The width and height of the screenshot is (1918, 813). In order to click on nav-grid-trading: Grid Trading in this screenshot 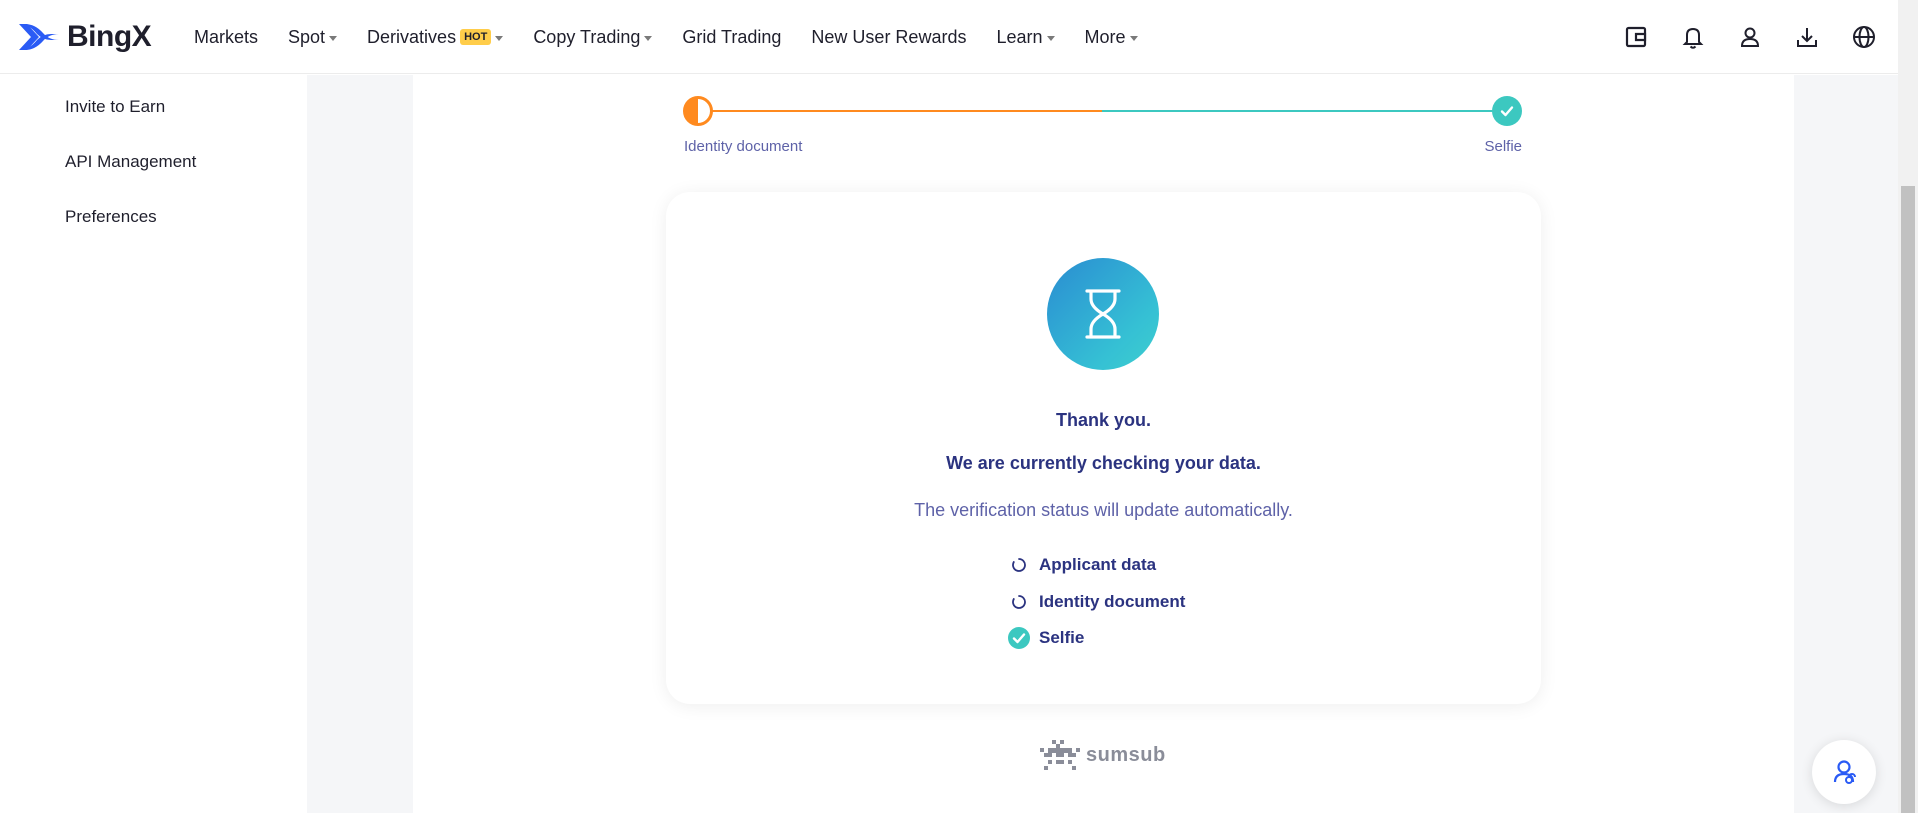, I will do `click(731, 37)`.